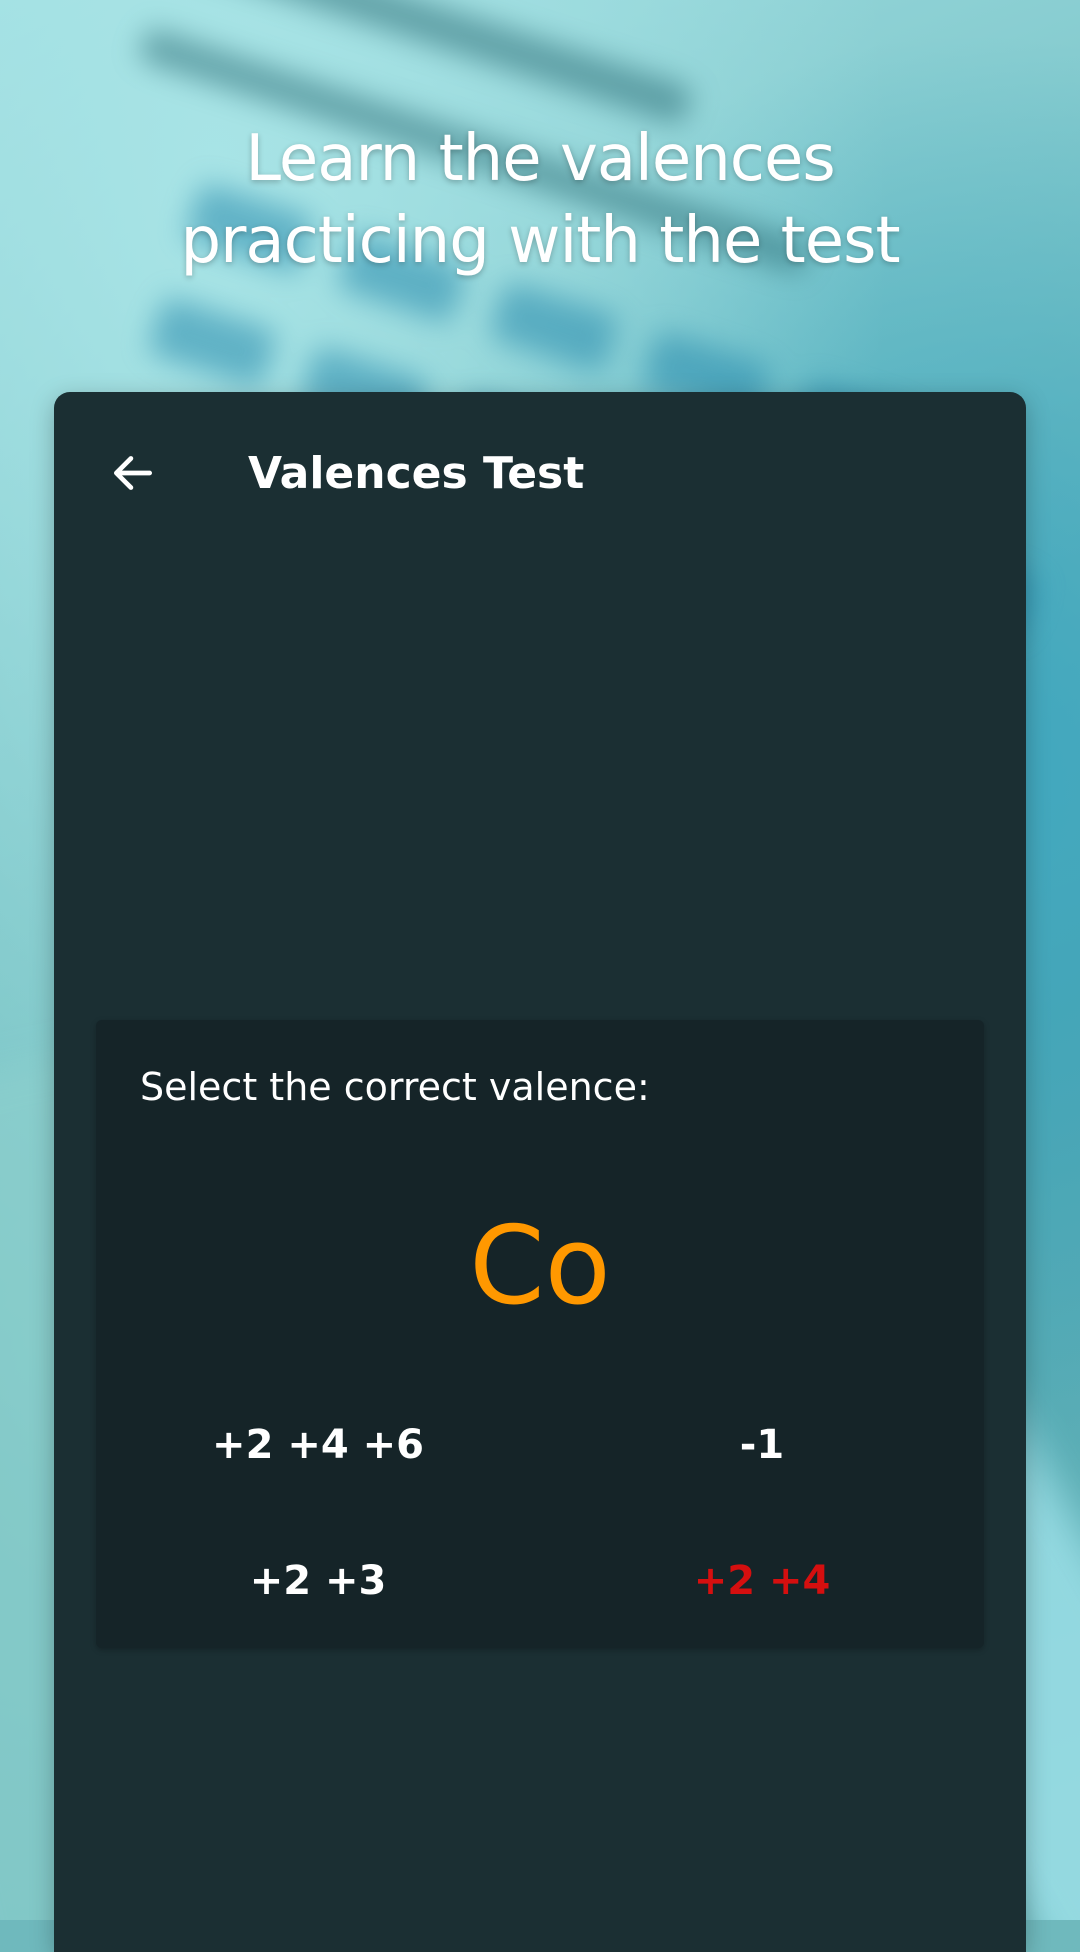 This screenshot has height=1952, width=1080. What do you see at coordinates (318, 1581) in the screenshot?
I see `answer-option-3: +2 +3` at bounding box center [318, 1581].